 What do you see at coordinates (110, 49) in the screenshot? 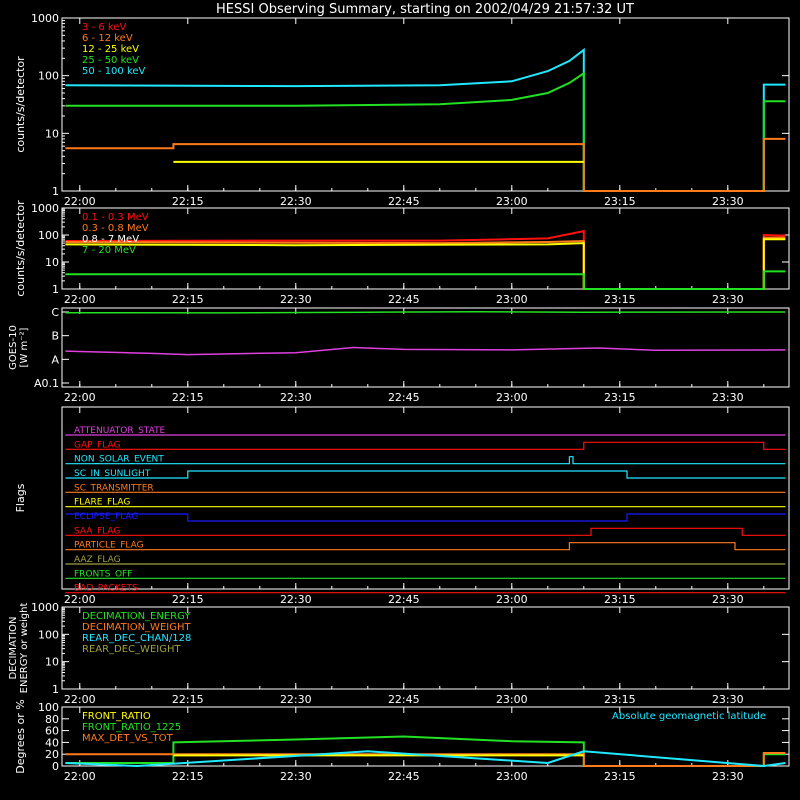
I see `legend-entry: 12 - 25 keV` at bounding box center [110, 49].